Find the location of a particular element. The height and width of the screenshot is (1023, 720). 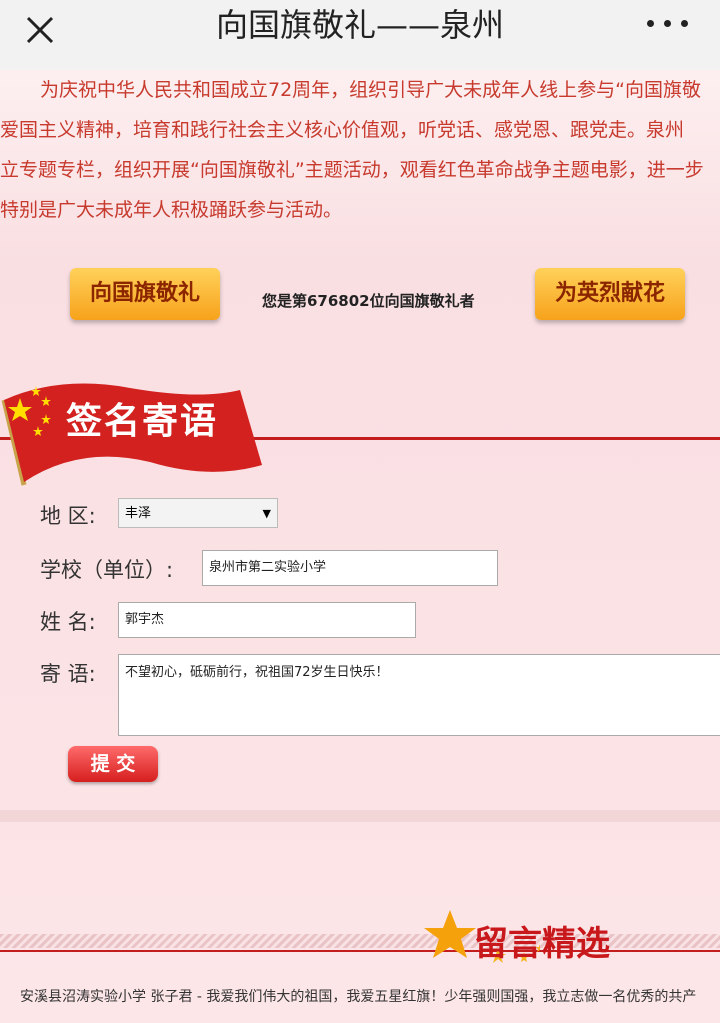

sign-section-banner: 签名寄语 is located at coordinates (135, 428).